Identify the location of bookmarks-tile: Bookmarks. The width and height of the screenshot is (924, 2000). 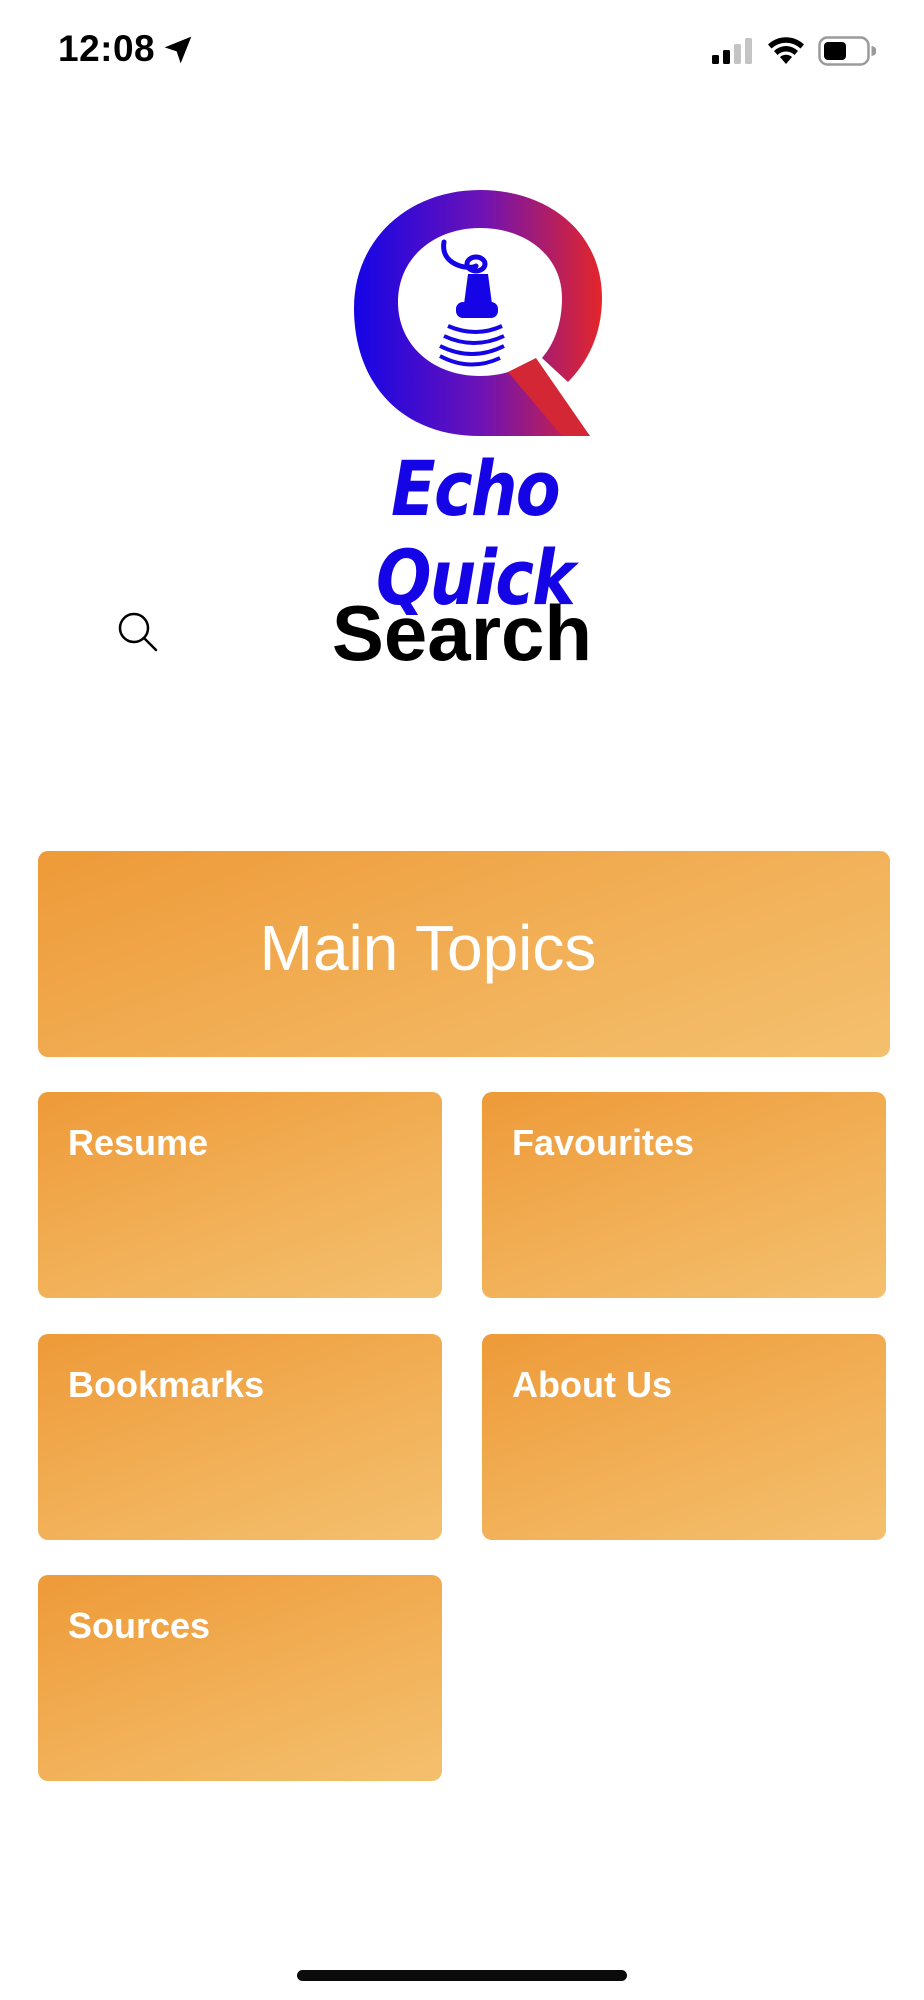
(240, 1437).